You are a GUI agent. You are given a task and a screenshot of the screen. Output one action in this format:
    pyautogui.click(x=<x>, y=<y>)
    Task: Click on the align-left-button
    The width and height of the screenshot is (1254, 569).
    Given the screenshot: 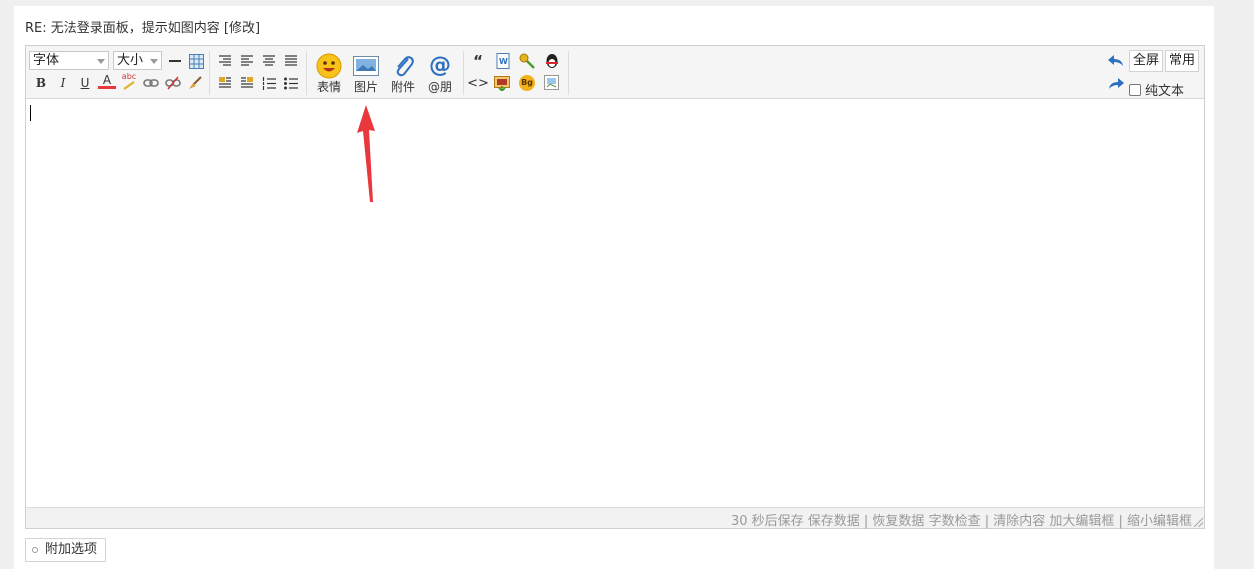 What is the action you would take?
    pyautogui.click(x=247, y=61)
    